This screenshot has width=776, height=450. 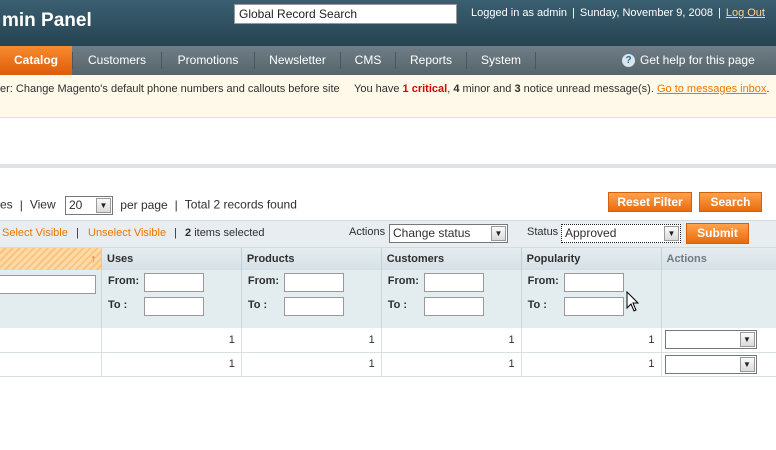 What do you see at coordinates (188, 233) in the screenshot?
I see `selected-count: 2` at bounding box center [188, 233].